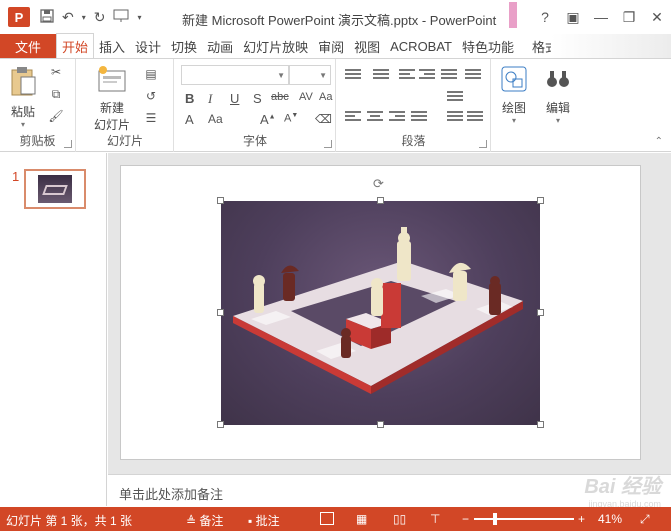  I want to click on paragraph-label: 段落, so click(413, 141).